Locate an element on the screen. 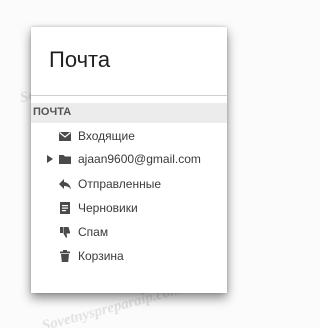  folder-spam: Спам is located at coordinates (129, 232).